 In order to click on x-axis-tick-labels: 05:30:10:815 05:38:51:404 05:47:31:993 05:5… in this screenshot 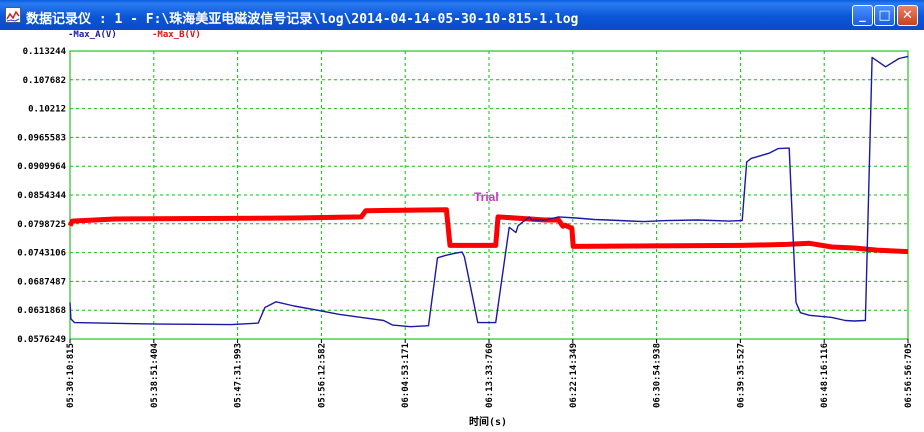, I will do `click(490, 373)`.